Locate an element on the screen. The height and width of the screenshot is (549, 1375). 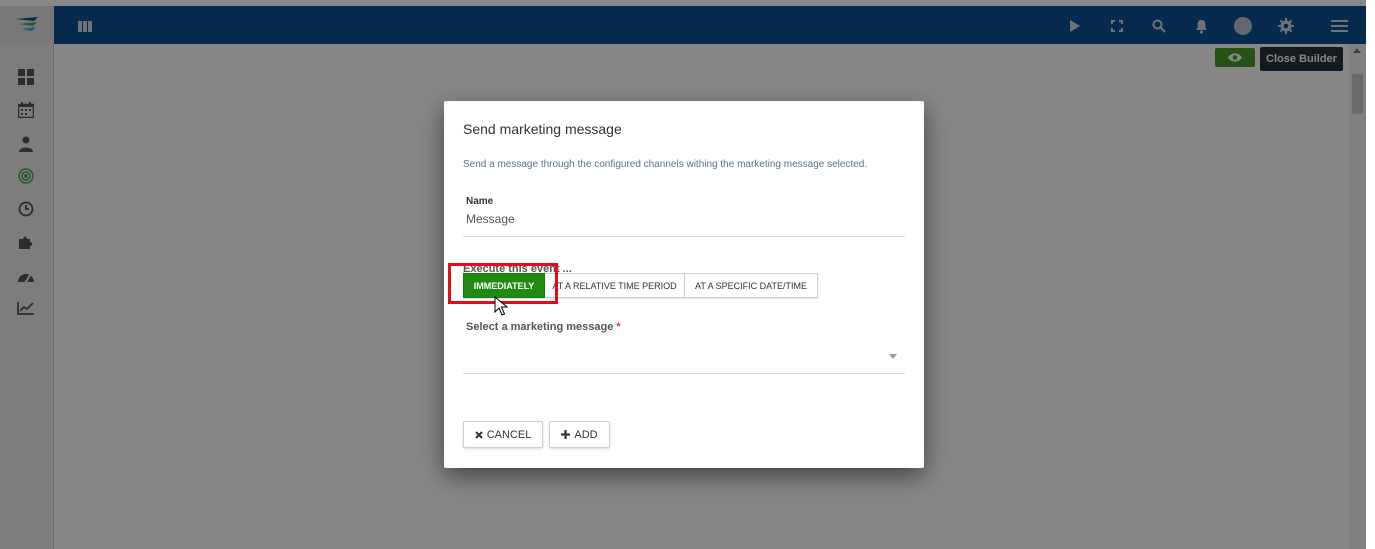
marketing-message-select-label: Select a marketing message * is located at coordinates (543, 327).